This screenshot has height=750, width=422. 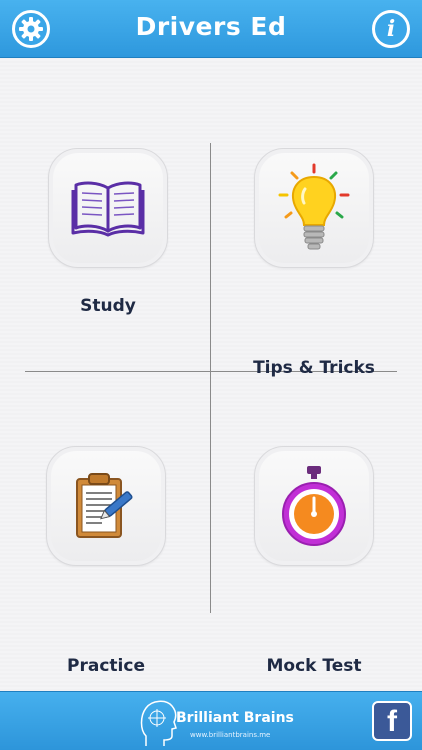 I want to click on book-icon, so click(x=108, y=209).